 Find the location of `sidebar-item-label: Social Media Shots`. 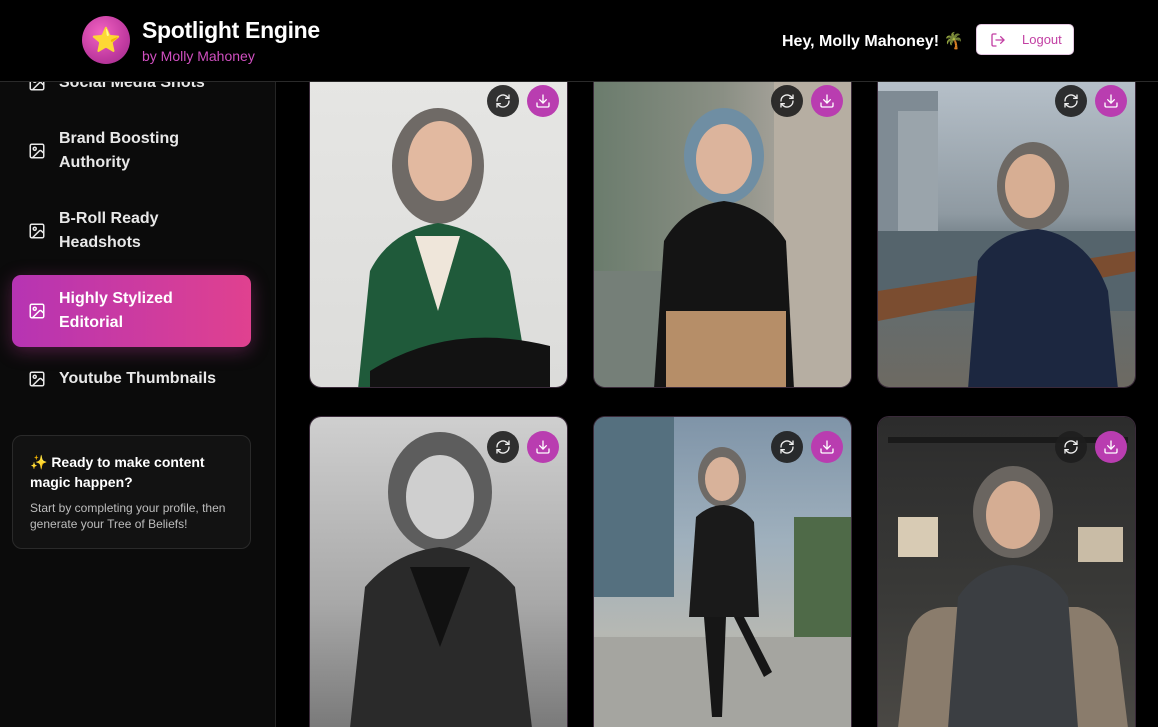

sidebar-item-label: Social Media Shots is located at coordinates (132, 86).